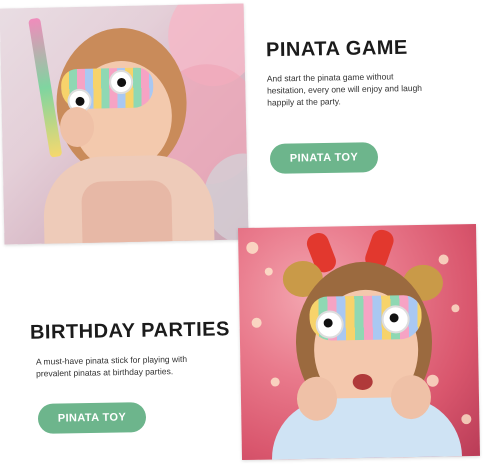  What do you see at coordinates (130, 331) in the screenshot?
I see `section-title: BIRTHDAY PARTIES` at bounding box center [130, 331].